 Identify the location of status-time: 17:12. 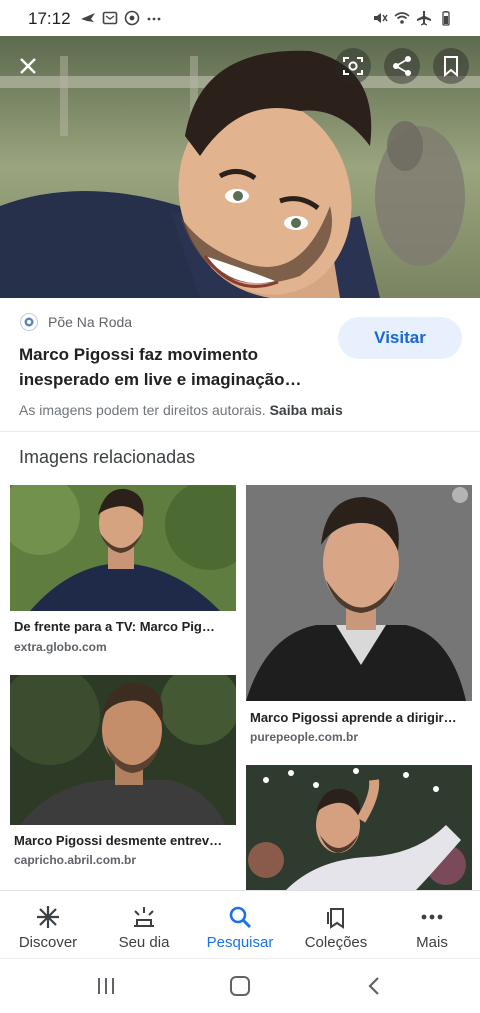
(49, 18).